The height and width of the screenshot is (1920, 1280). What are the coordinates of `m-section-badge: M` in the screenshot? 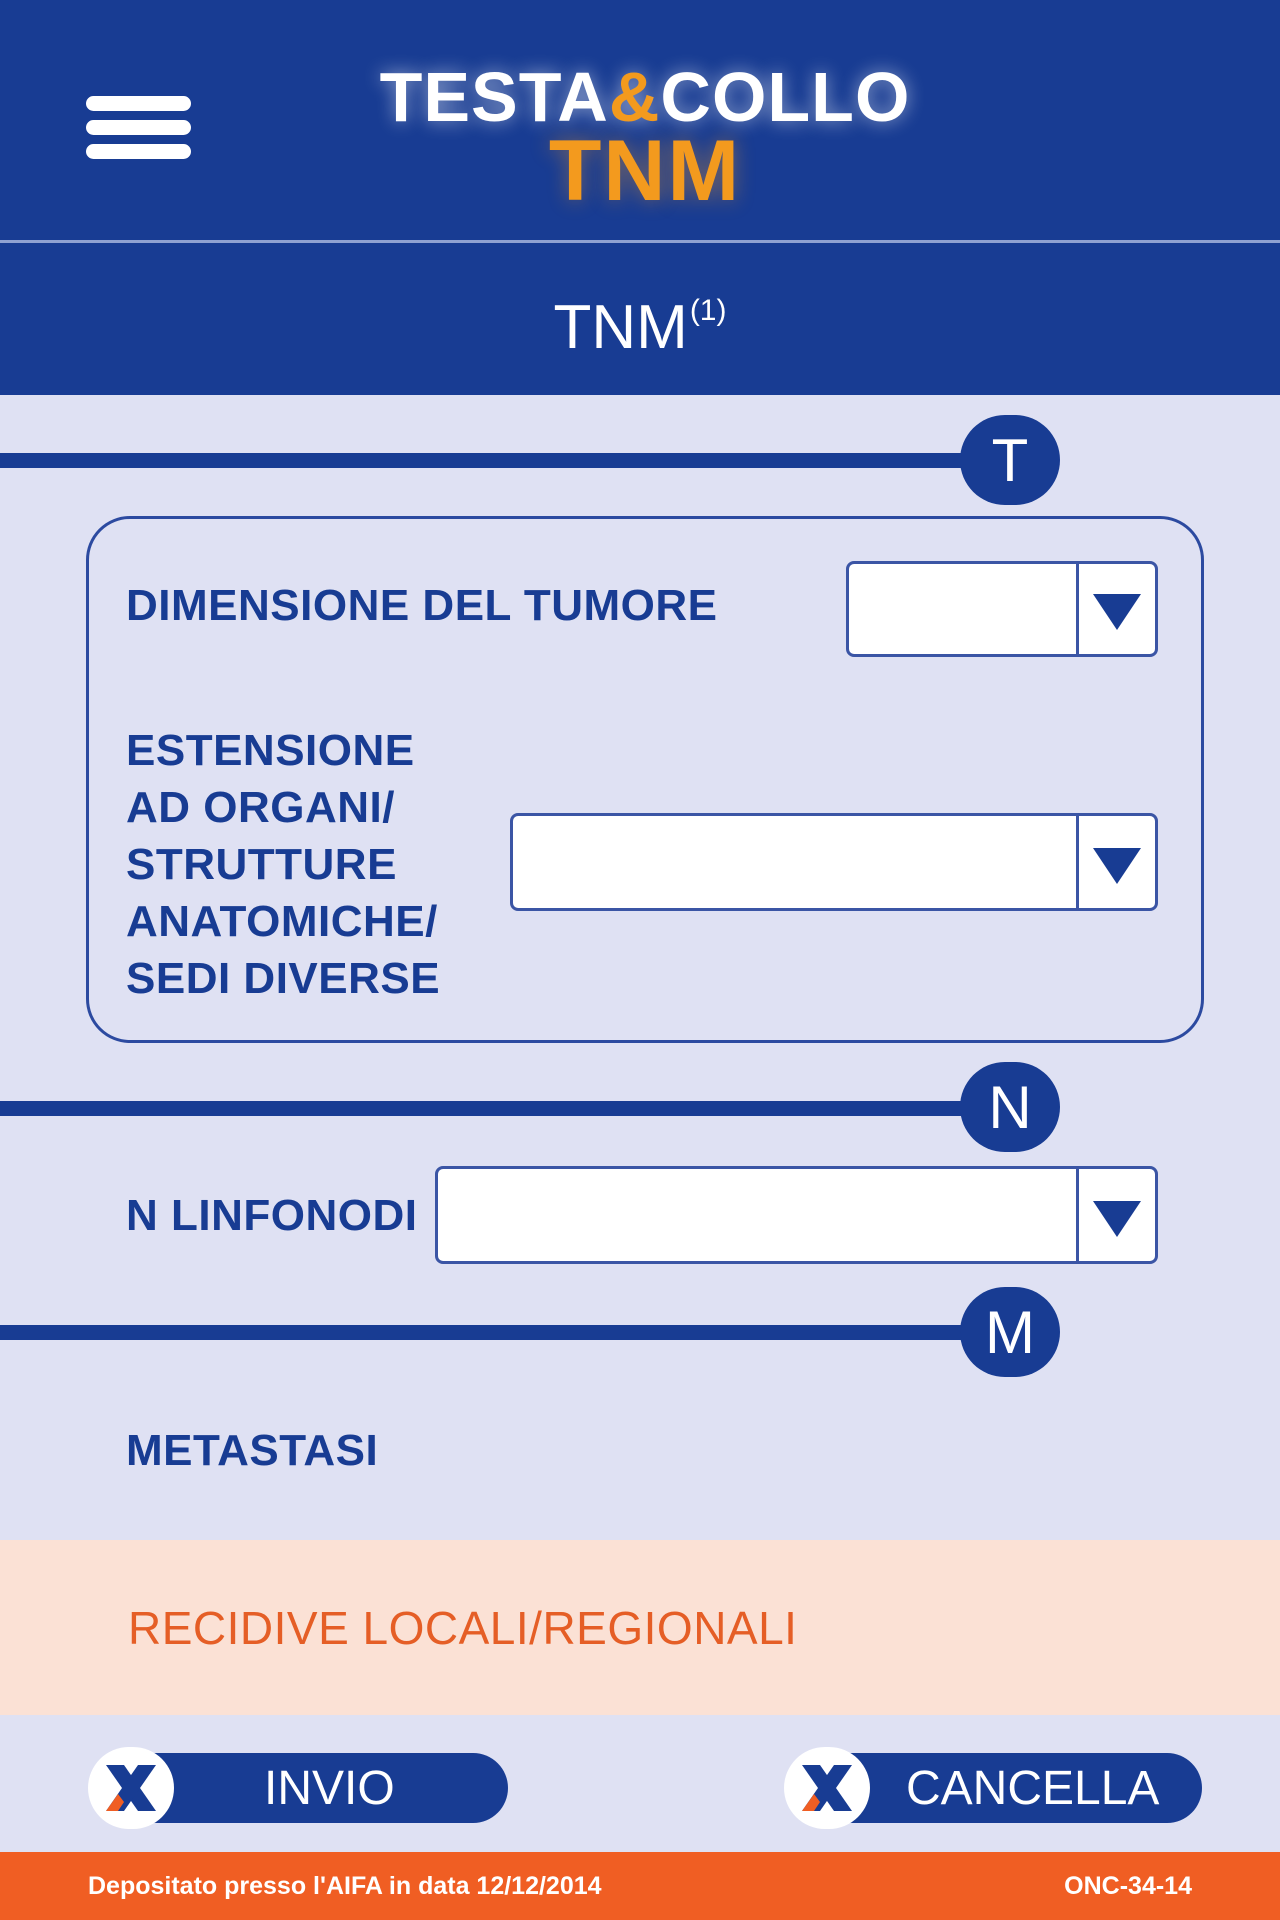 It's located at (1010, 1332).